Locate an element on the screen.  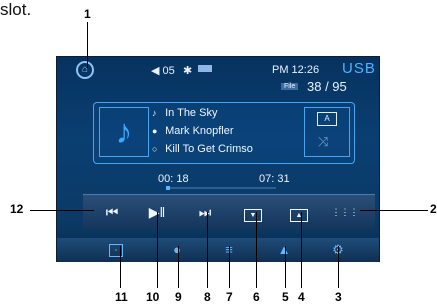
elapsed-time: 00: 18 is located at coordinates (173, 179).